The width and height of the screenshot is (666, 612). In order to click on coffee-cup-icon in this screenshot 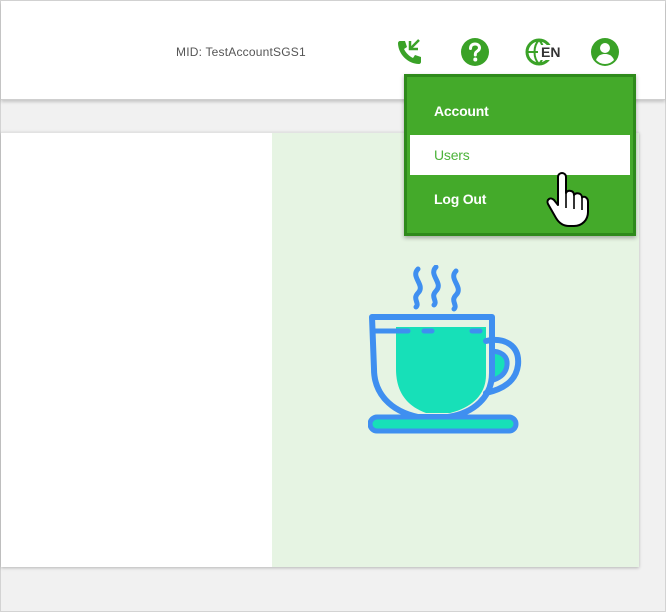, I will do `click(445, 349)`.